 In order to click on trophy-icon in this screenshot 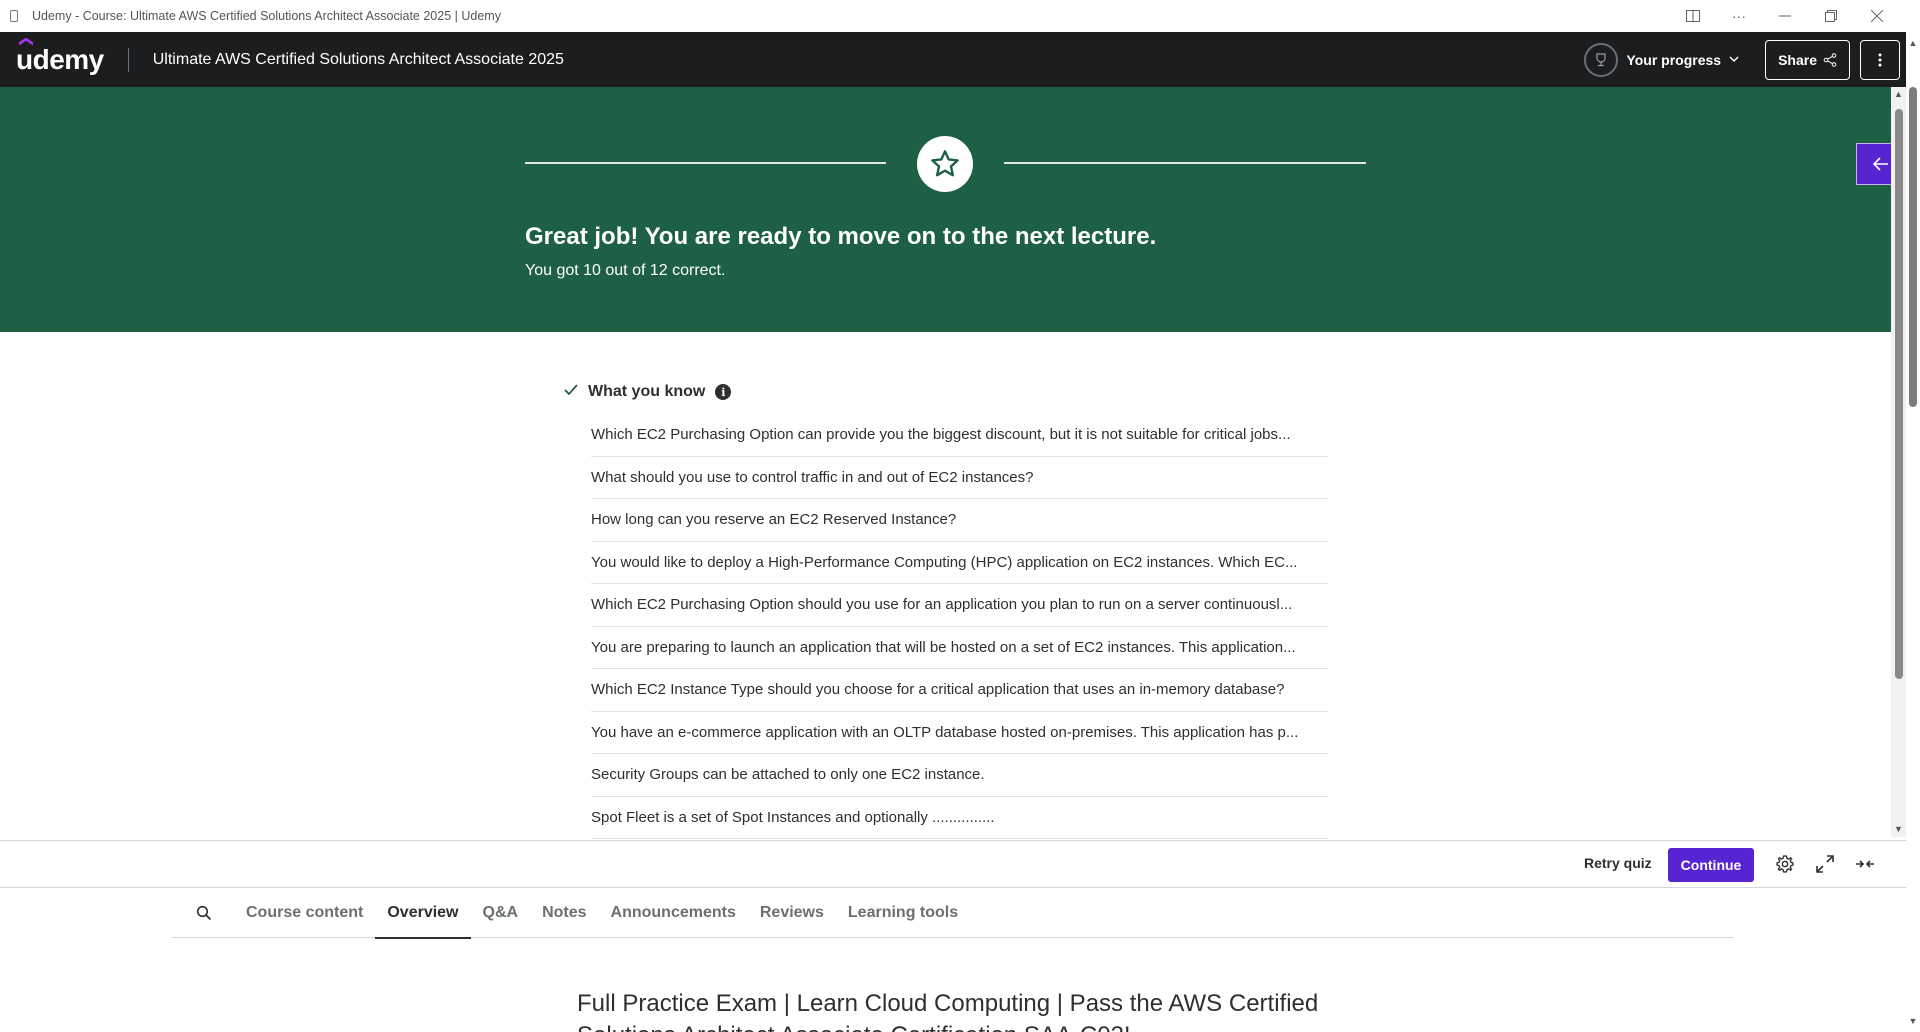, I will do `click(1601, 59)`.